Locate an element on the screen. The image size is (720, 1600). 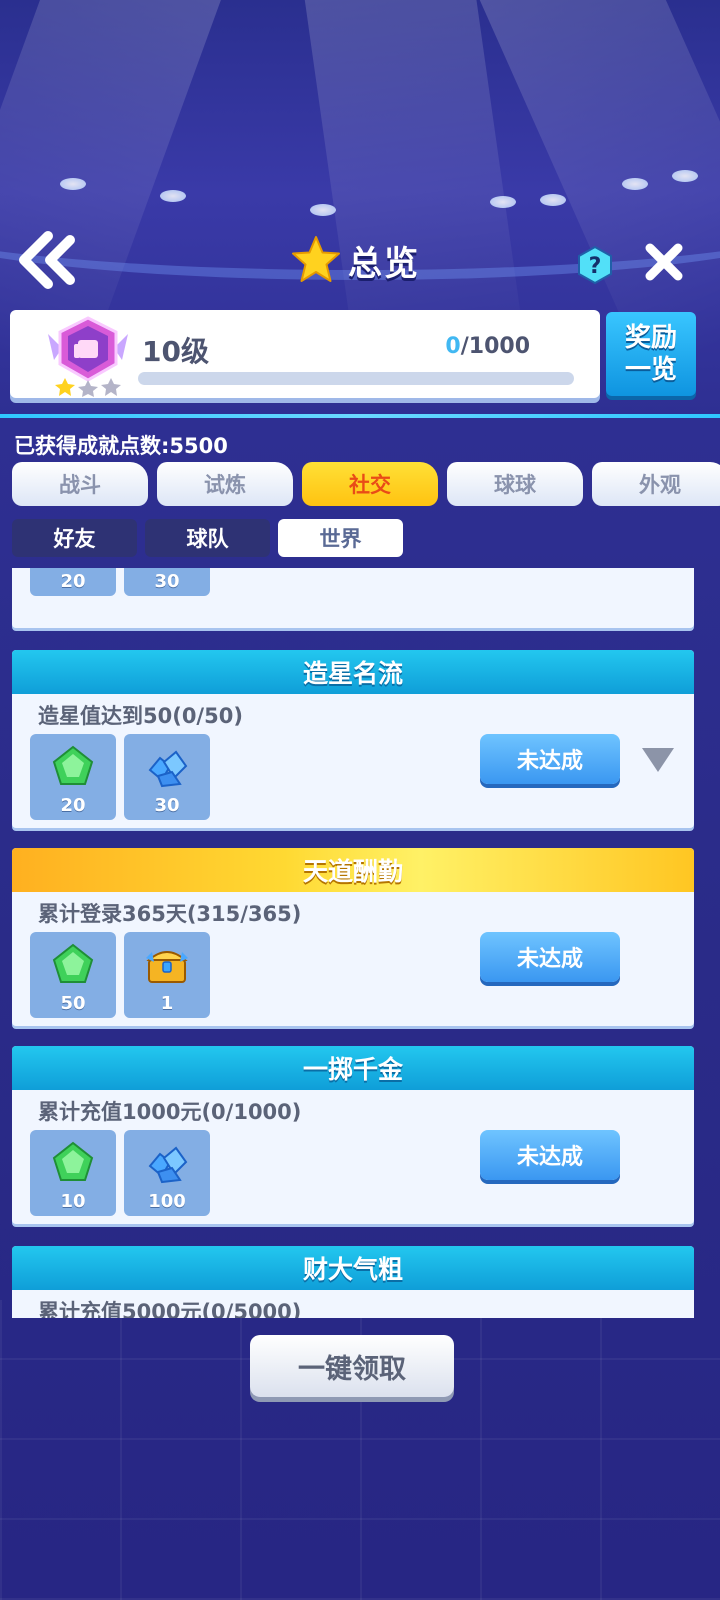
reward-item: 1 is located at coordinates (167, 975).